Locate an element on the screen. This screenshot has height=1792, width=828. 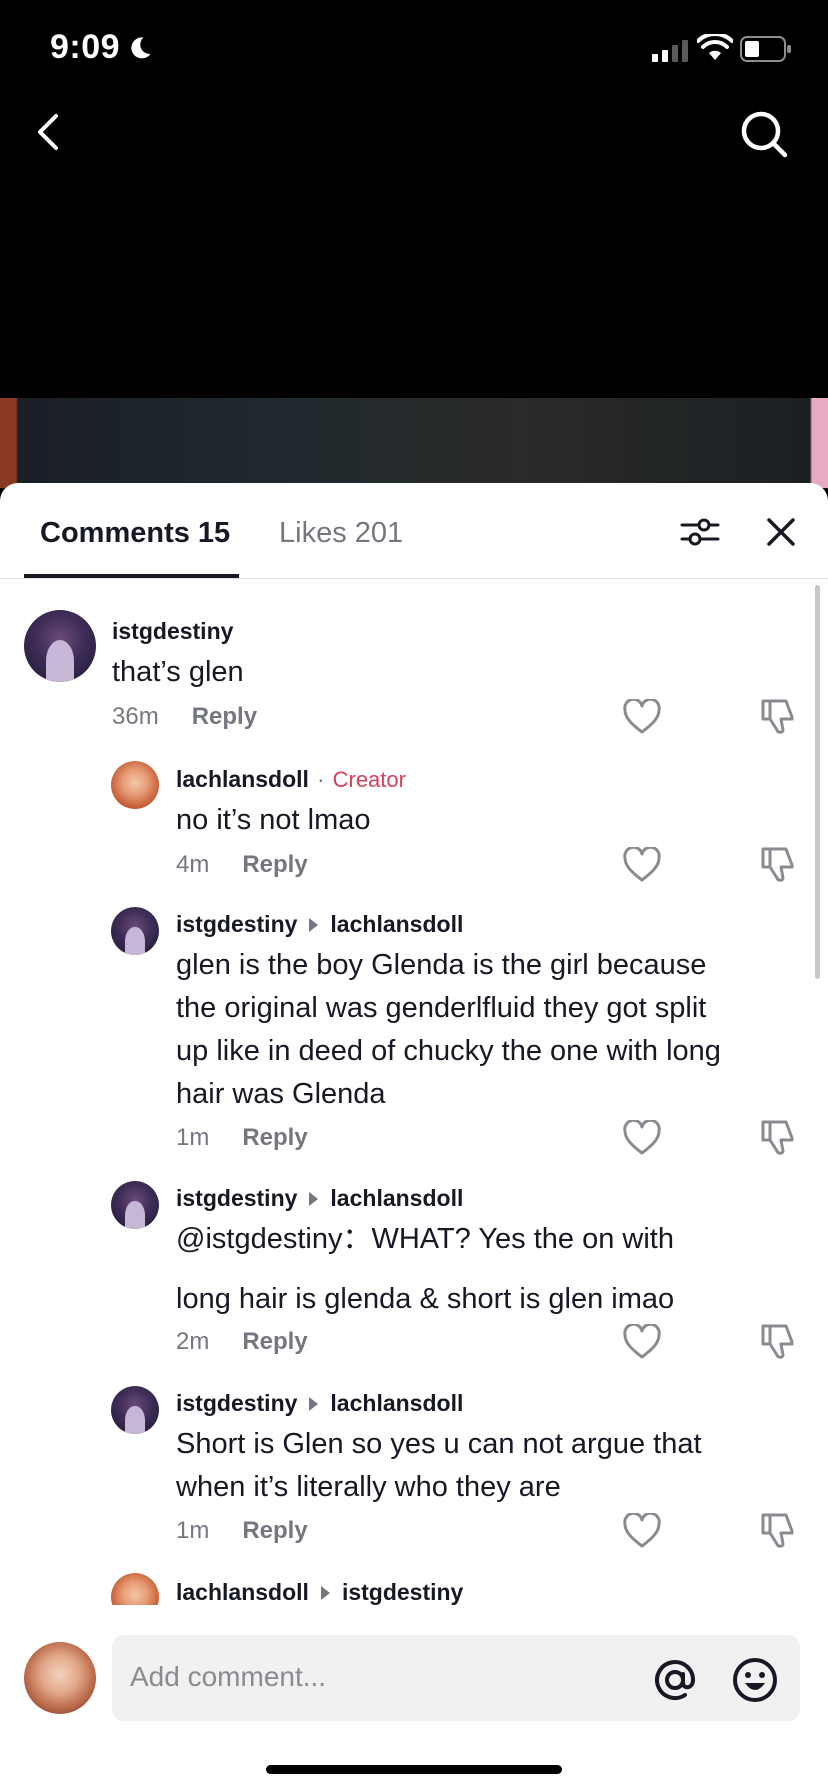
wifi-icon is located at coordinates (715, 47).